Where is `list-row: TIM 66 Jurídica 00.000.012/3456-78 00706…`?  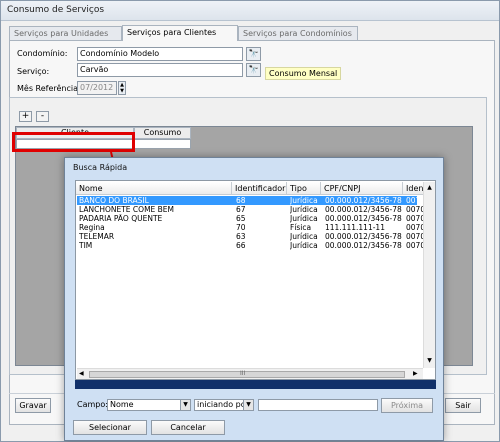
list-row: TIM 66 Jurídica 00.000.012/3456-78 00706… is located at coordinates (251, 245).